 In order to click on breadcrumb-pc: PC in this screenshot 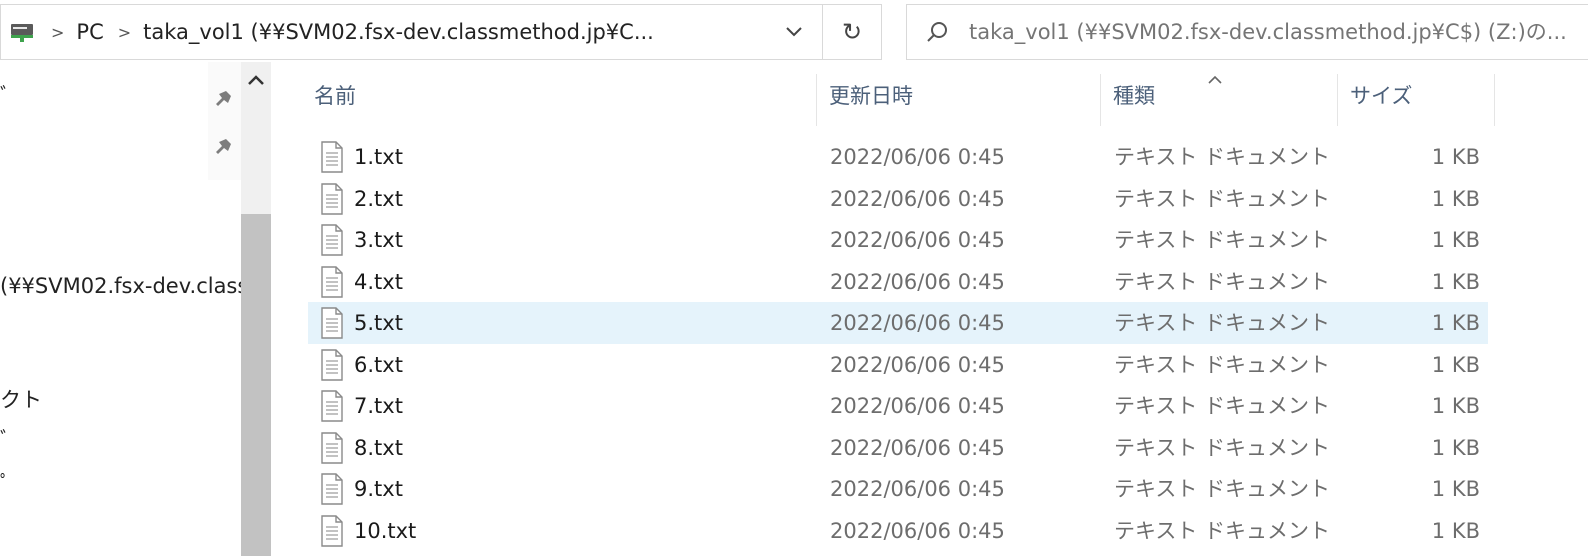, I will do `click(89, 32)`.